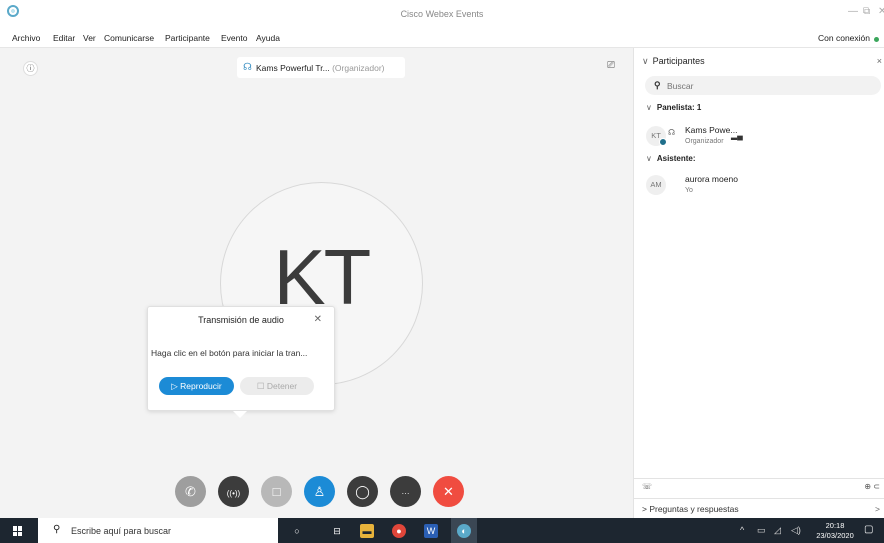 This screenshot has width=884, height=543. Describe the element at coordinates (241, 320) in the screenshot. I see `popup-title: Transmisión de audio` at that location.